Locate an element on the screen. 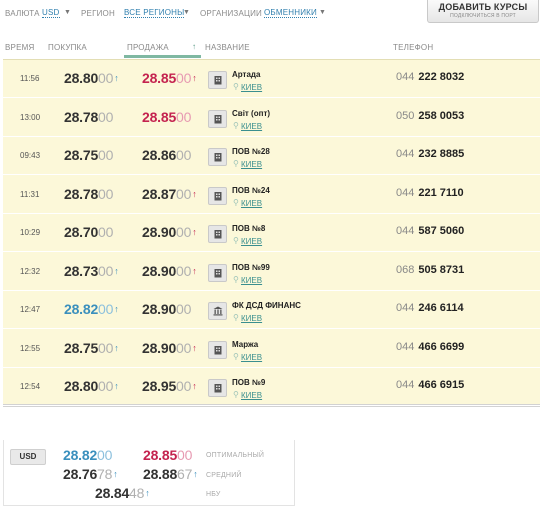 The height and width of the screenshot is (512, 543). phone-code: 044 is located at coordinates (405, 77).